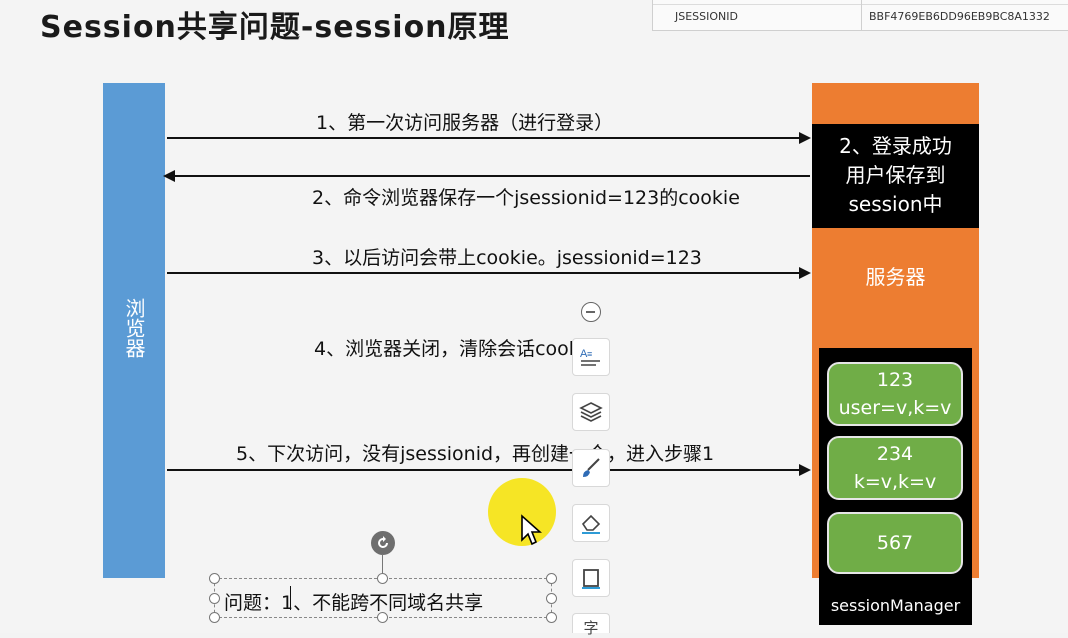 This screenshot has width=1068, height=638. I want to click on session-item-567: 567, so click(895, 543).